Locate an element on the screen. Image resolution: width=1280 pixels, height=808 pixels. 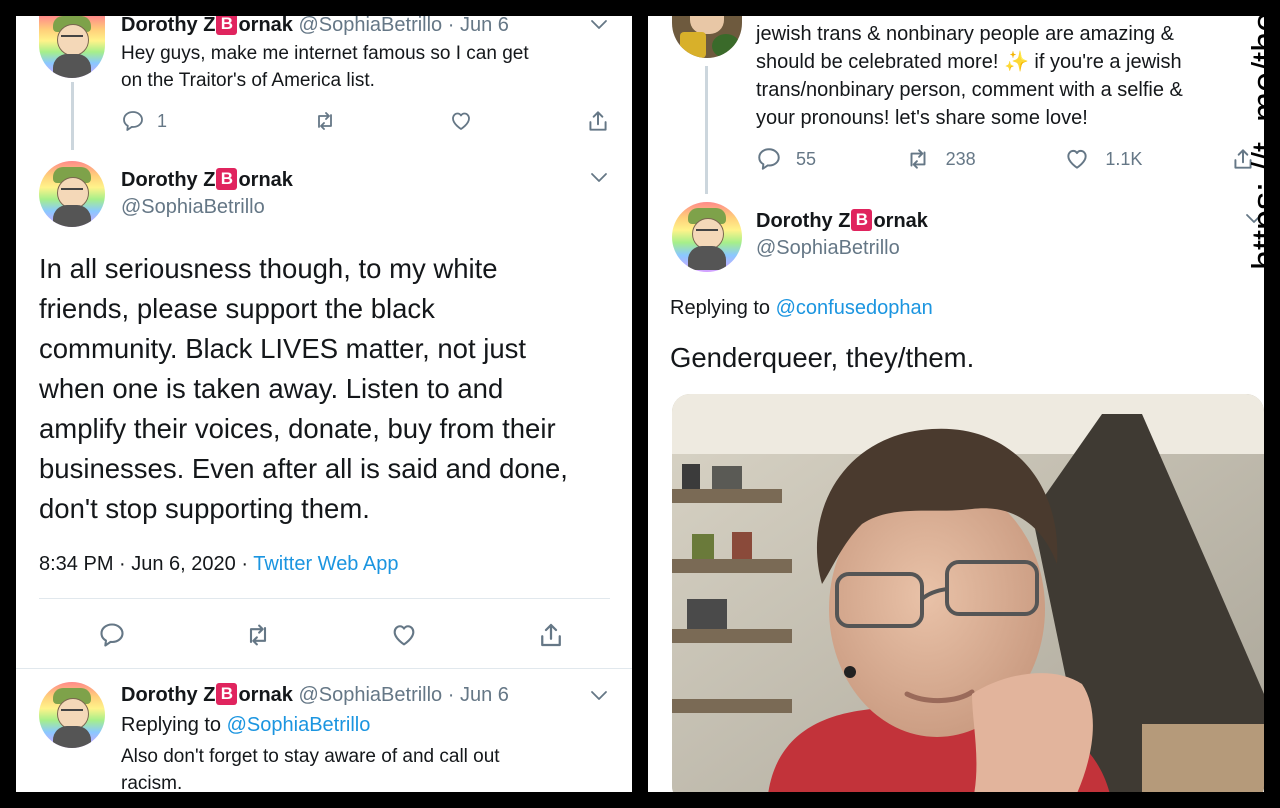
replying-handle-link: @confusedophan is located at coordinates (854, 308).